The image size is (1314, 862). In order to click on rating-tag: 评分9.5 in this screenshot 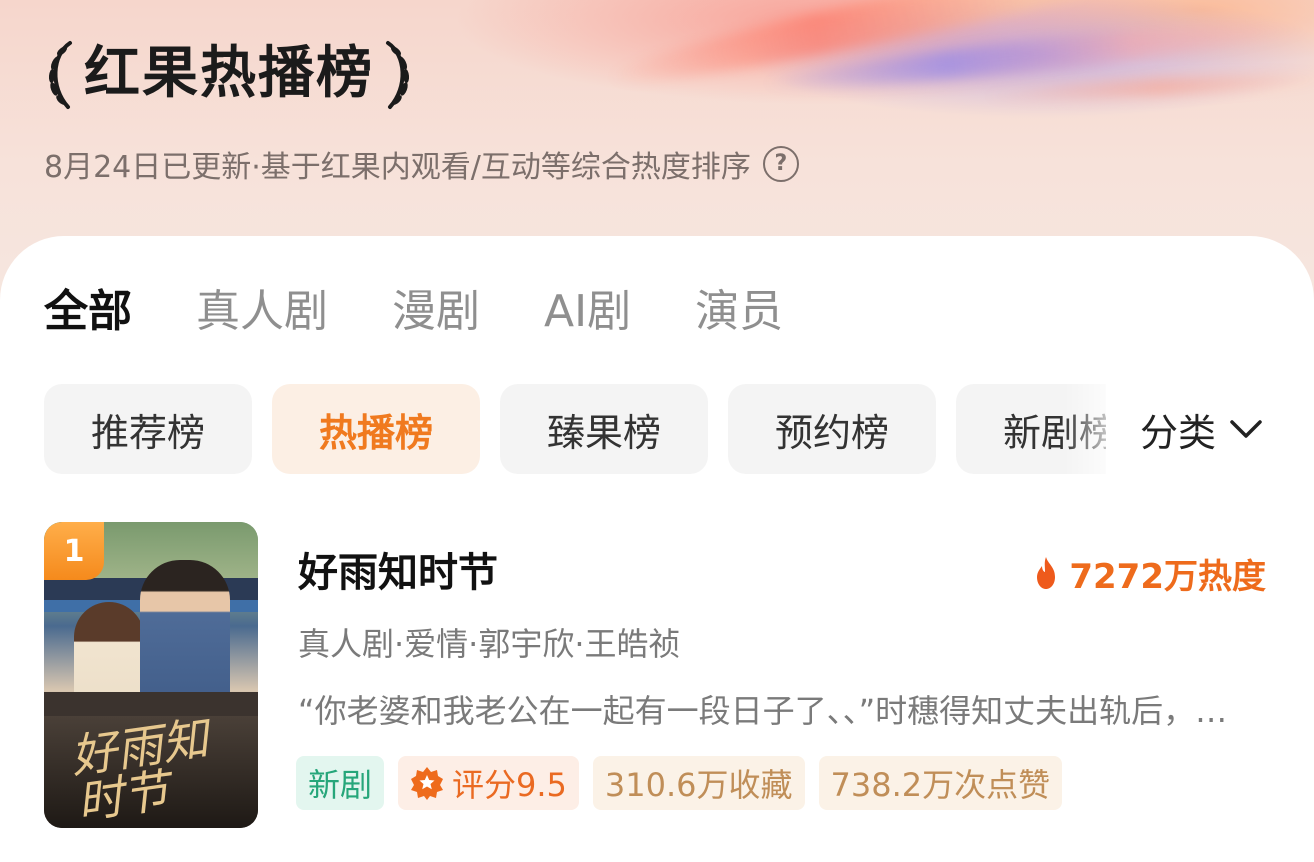, I will do `click(488, 783)`.